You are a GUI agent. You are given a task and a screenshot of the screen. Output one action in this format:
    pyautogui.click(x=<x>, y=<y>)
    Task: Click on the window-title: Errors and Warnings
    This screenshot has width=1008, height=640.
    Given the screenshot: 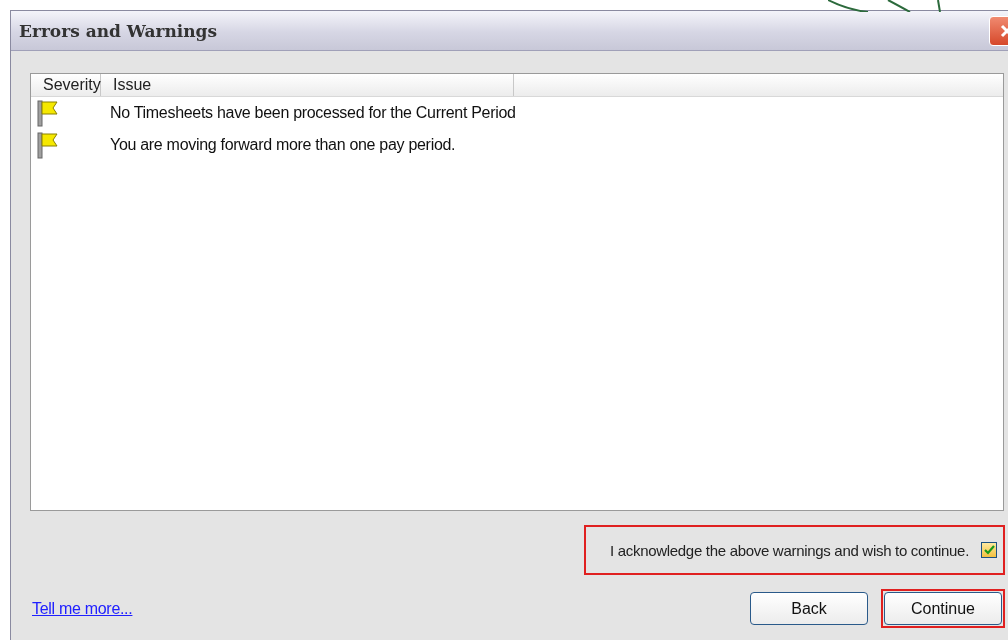 What is the action you would take?
    pyautogui.click(x=118, y=30)
    